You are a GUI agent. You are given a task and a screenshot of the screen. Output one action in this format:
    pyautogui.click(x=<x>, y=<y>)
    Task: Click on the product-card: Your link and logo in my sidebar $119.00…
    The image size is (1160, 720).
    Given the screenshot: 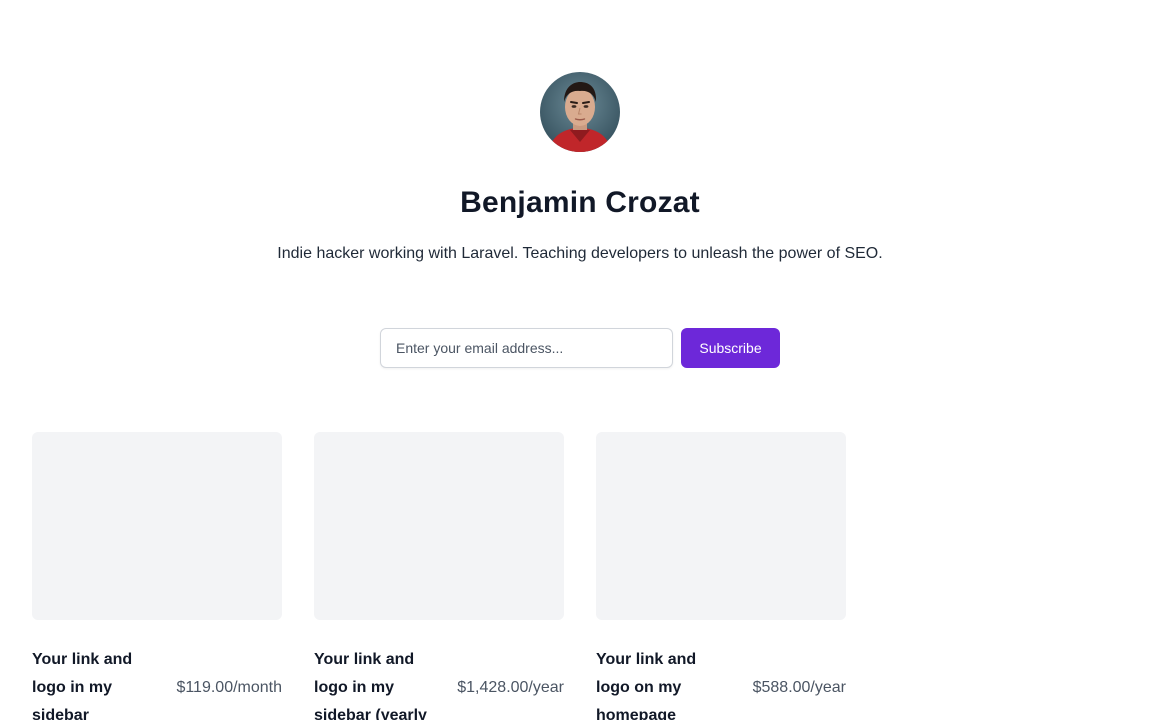 What is the action you would take?
    pyautogui.click(x=157, y=576)
    